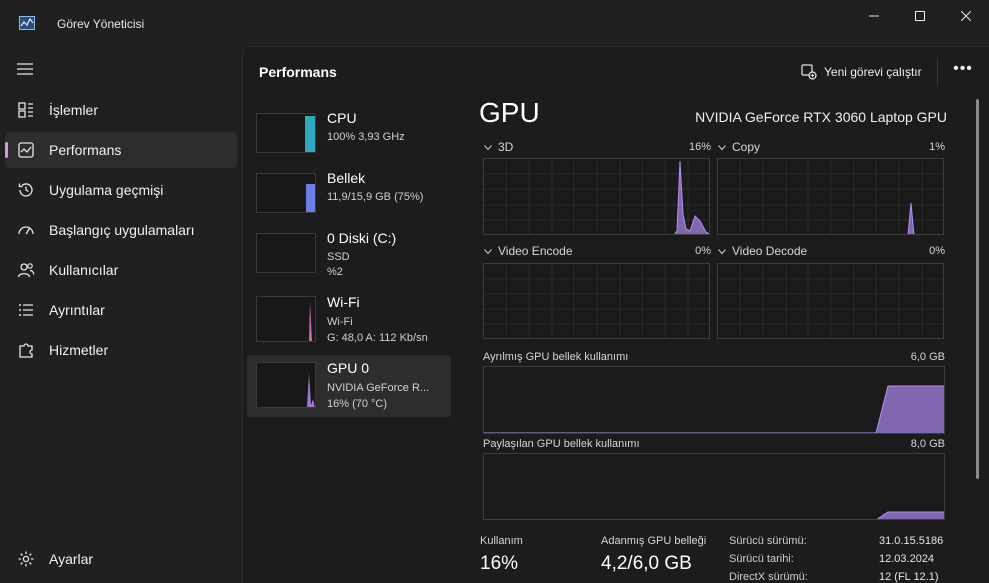 The image size is (989, 583). Describe the element at coordinates (79, 350) in the screenshot. I see `sidebar-item-label: Hizmetler` at that location.